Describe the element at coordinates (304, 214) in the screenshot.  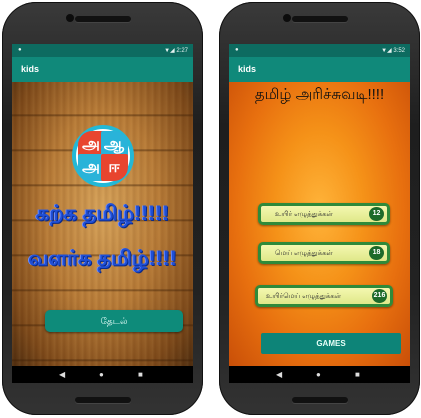
I see `menu-label: உயிர் எழுத்துக்கள்` at that location.